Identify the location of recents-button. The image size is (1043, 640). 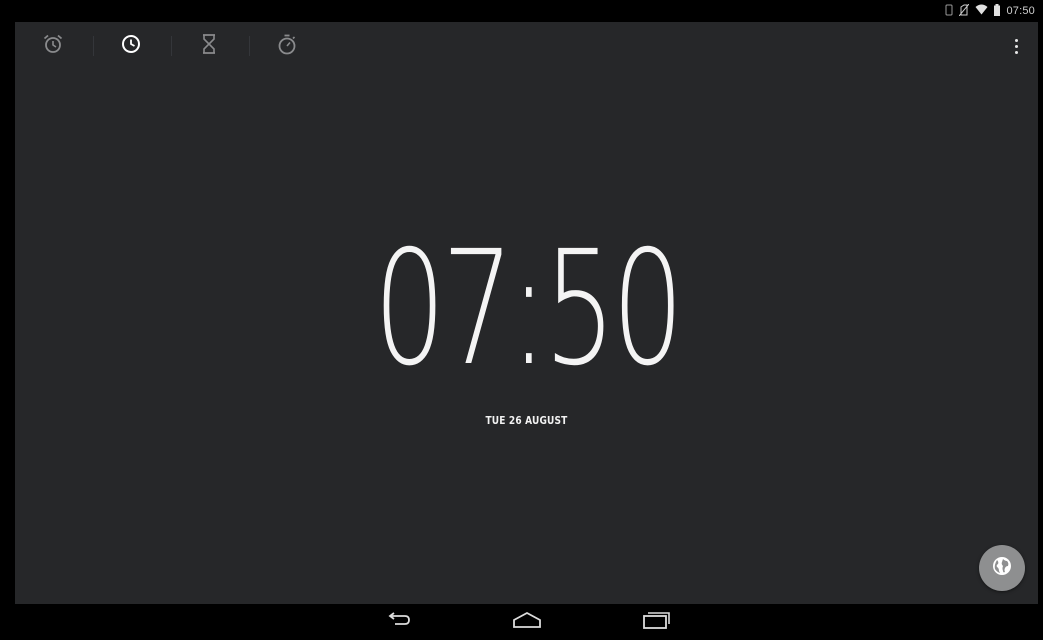
(656, 622).